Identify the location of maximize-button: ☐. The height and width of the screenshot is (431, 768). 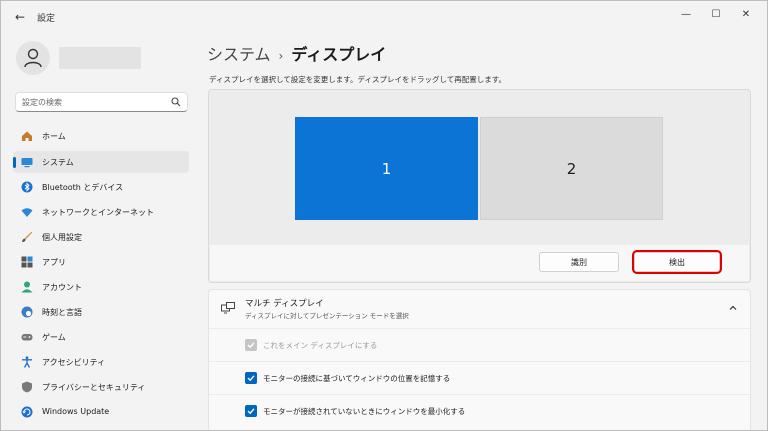
(716, 15).